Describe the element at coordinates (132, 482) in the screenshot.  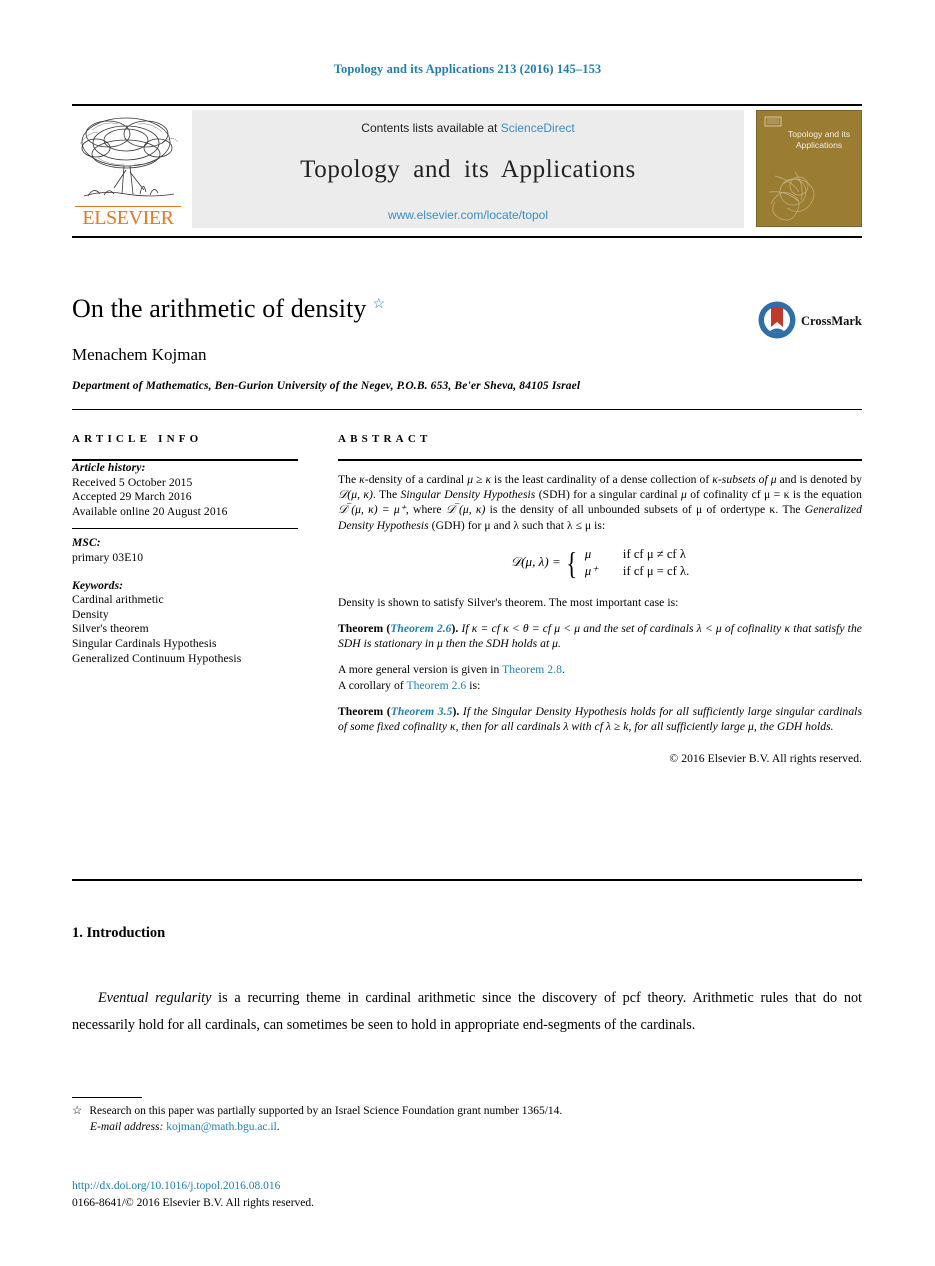
I see `history-received: Received 5 October 2015` at that location.